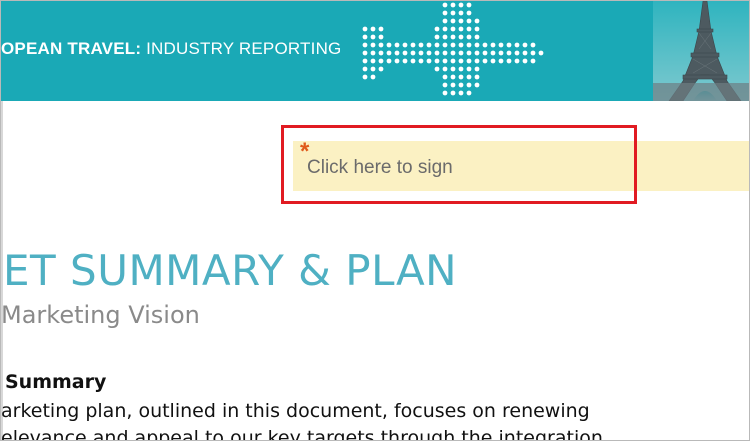 The height and width of the screenshot is (441, 750). What do you see at coordinates (71, 48) in the screenshot?
I see `banner-title-bold: OPEAN TRAVEL:` at bounding box center [71, 48].